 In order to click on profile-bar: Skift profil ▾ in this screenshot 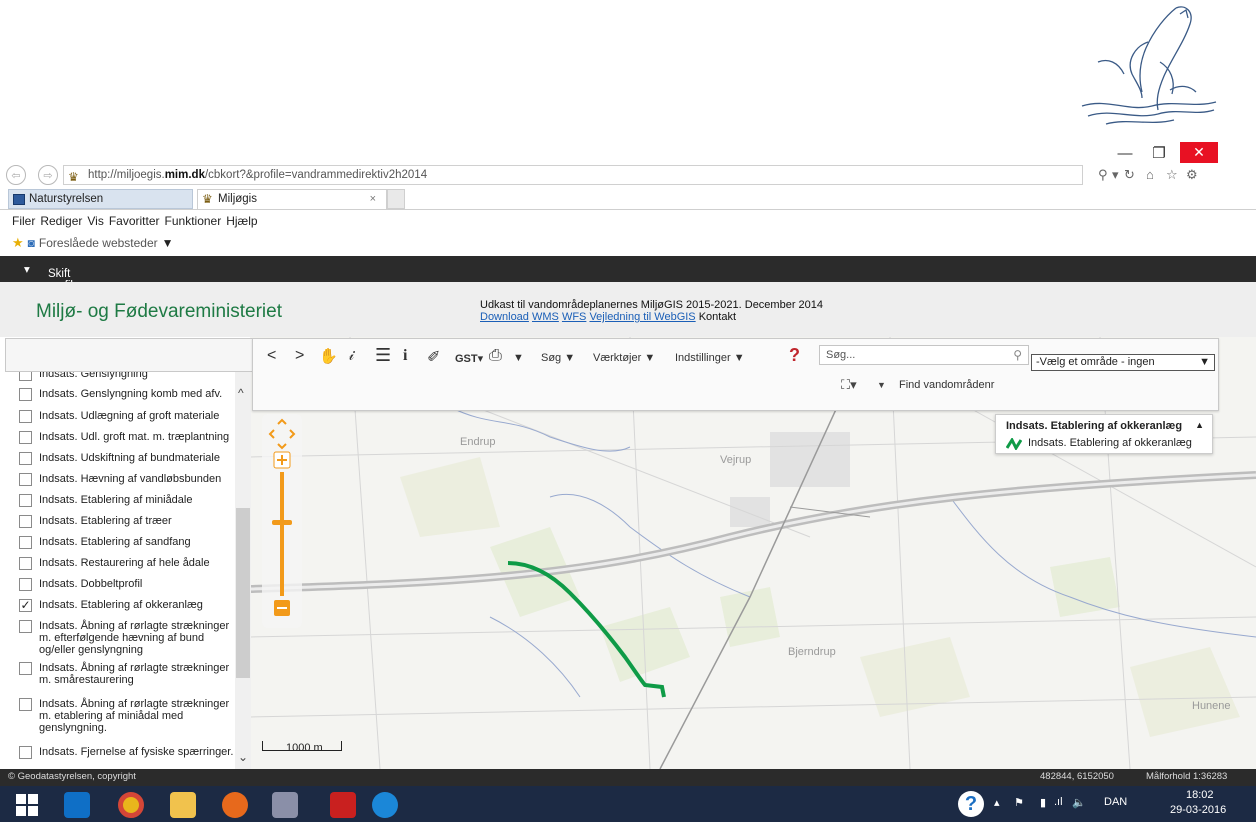, I will do `click(628, 274)`.